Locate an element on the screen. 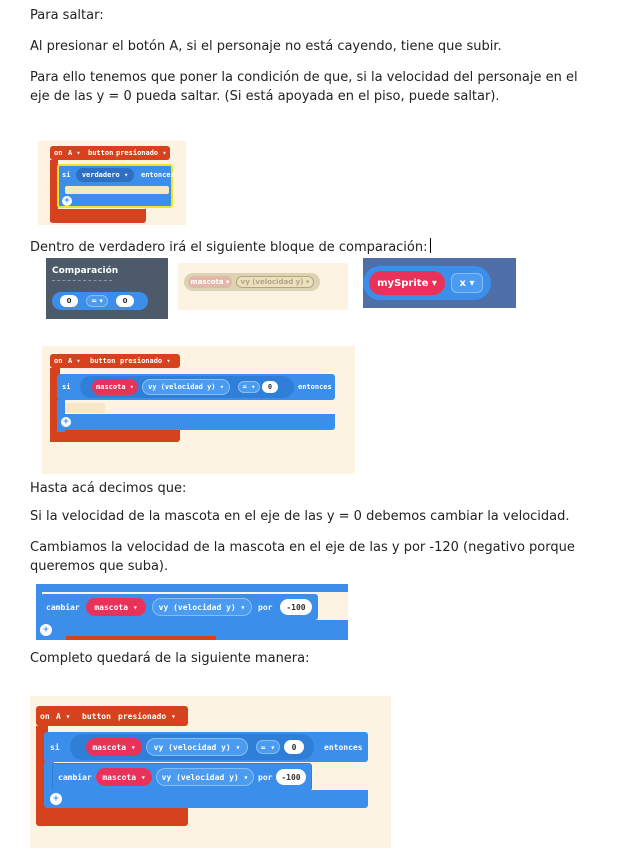  image-mascota-vy-faded: mascota ▾ vy (velocidad y) ▾ is located at coordinates (263, 286).